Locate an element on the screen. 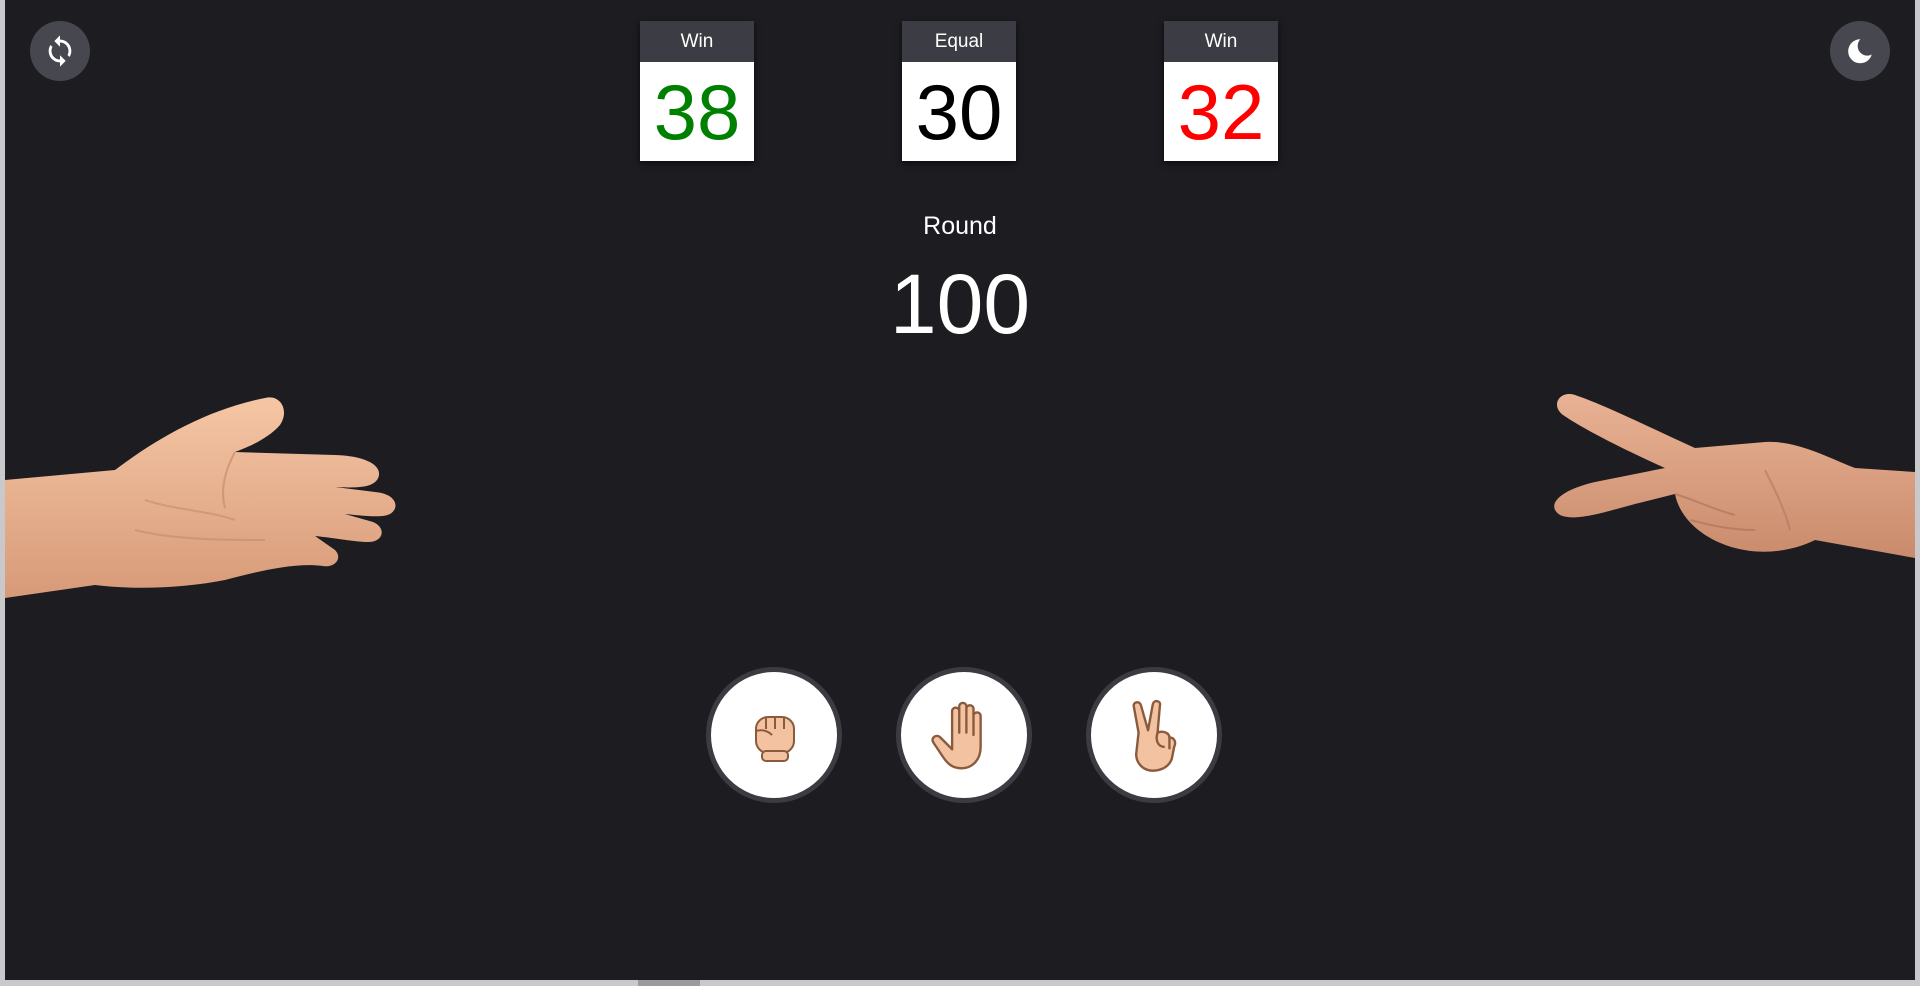 The width and height of the screenshot is (1920, 986). restart-button is located at coordinates (60, 51).